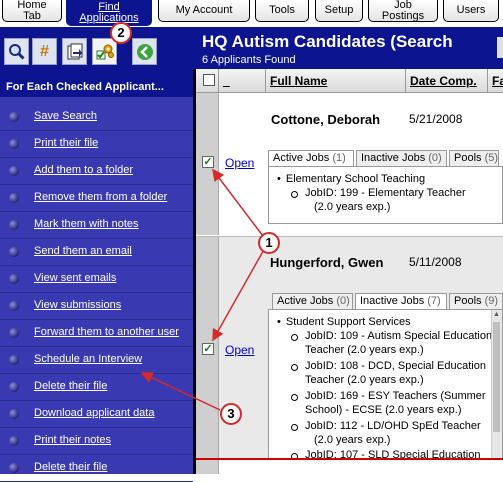  Describe the element at coordinates (32, 5) in the screenshot. I see `tab-home-line1: Home` at that location.